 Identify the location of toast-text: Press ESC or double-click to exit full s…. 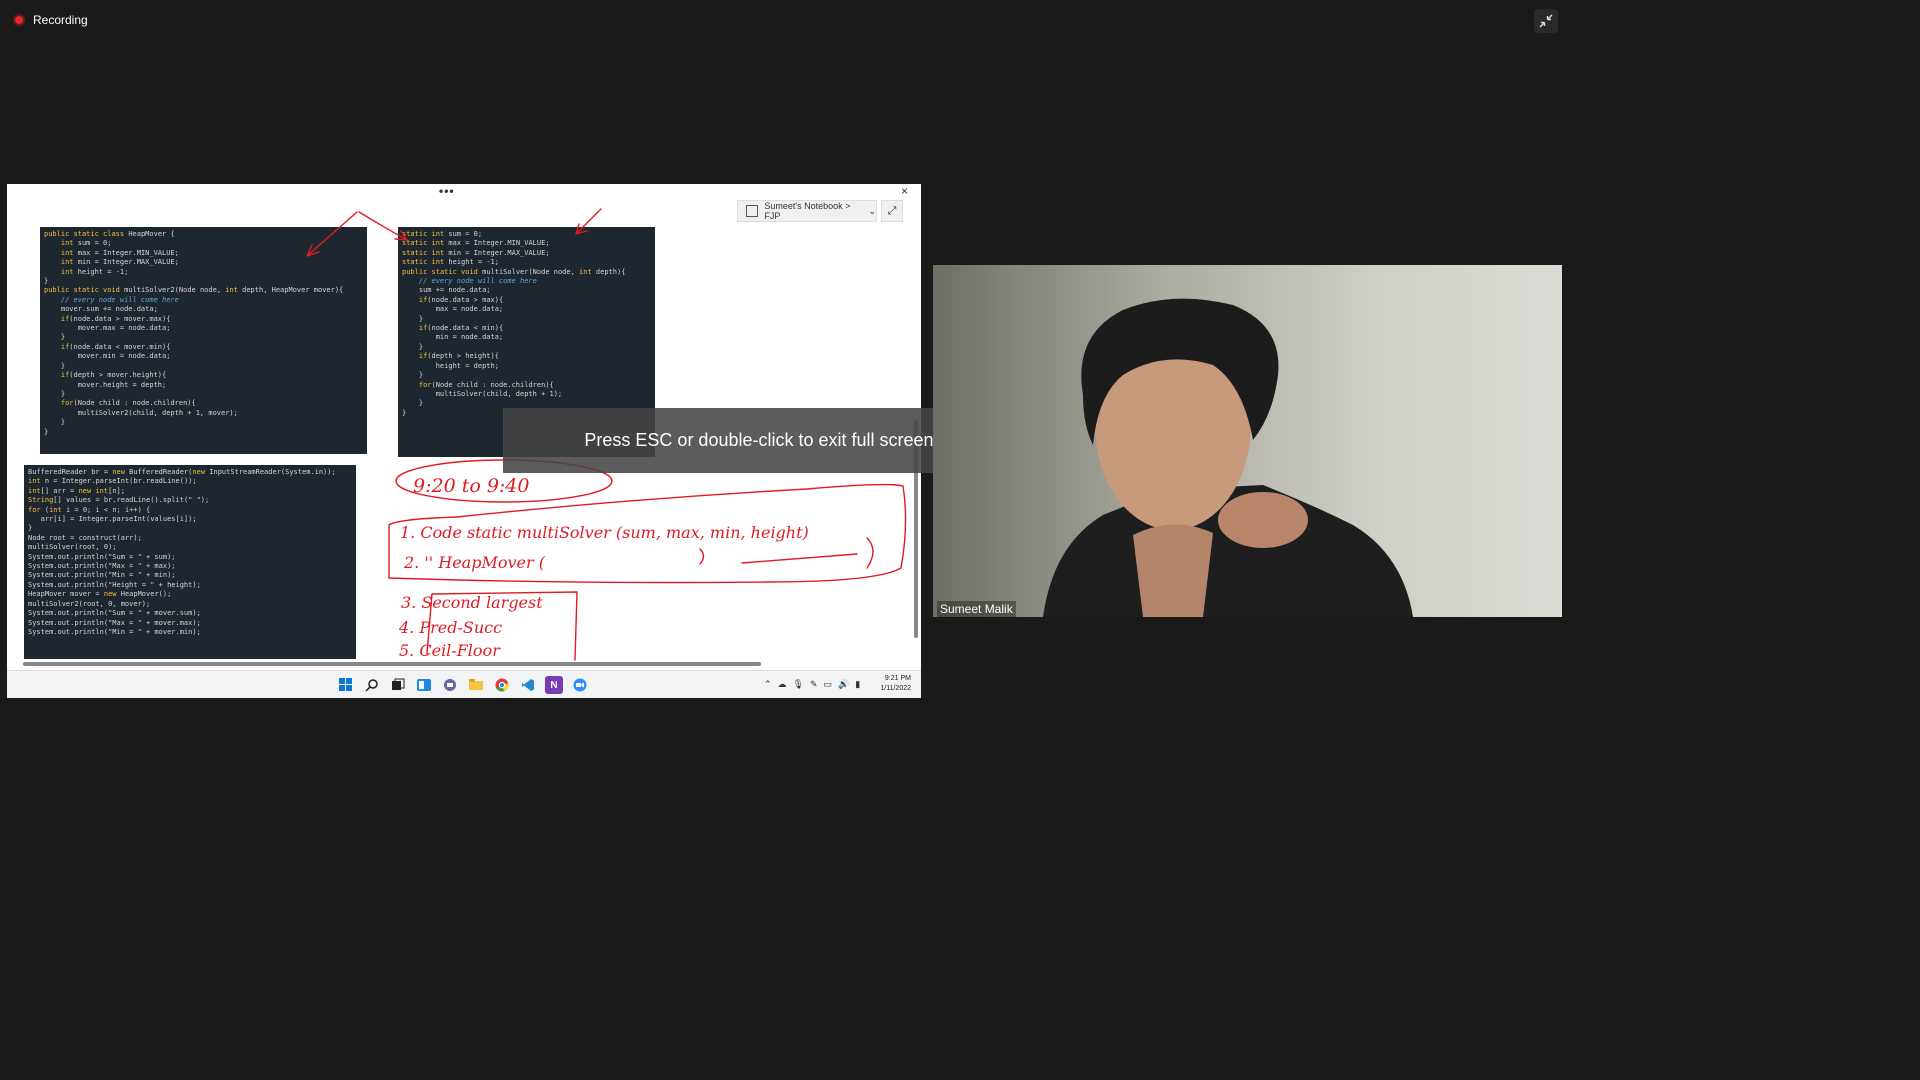
(784, 440).